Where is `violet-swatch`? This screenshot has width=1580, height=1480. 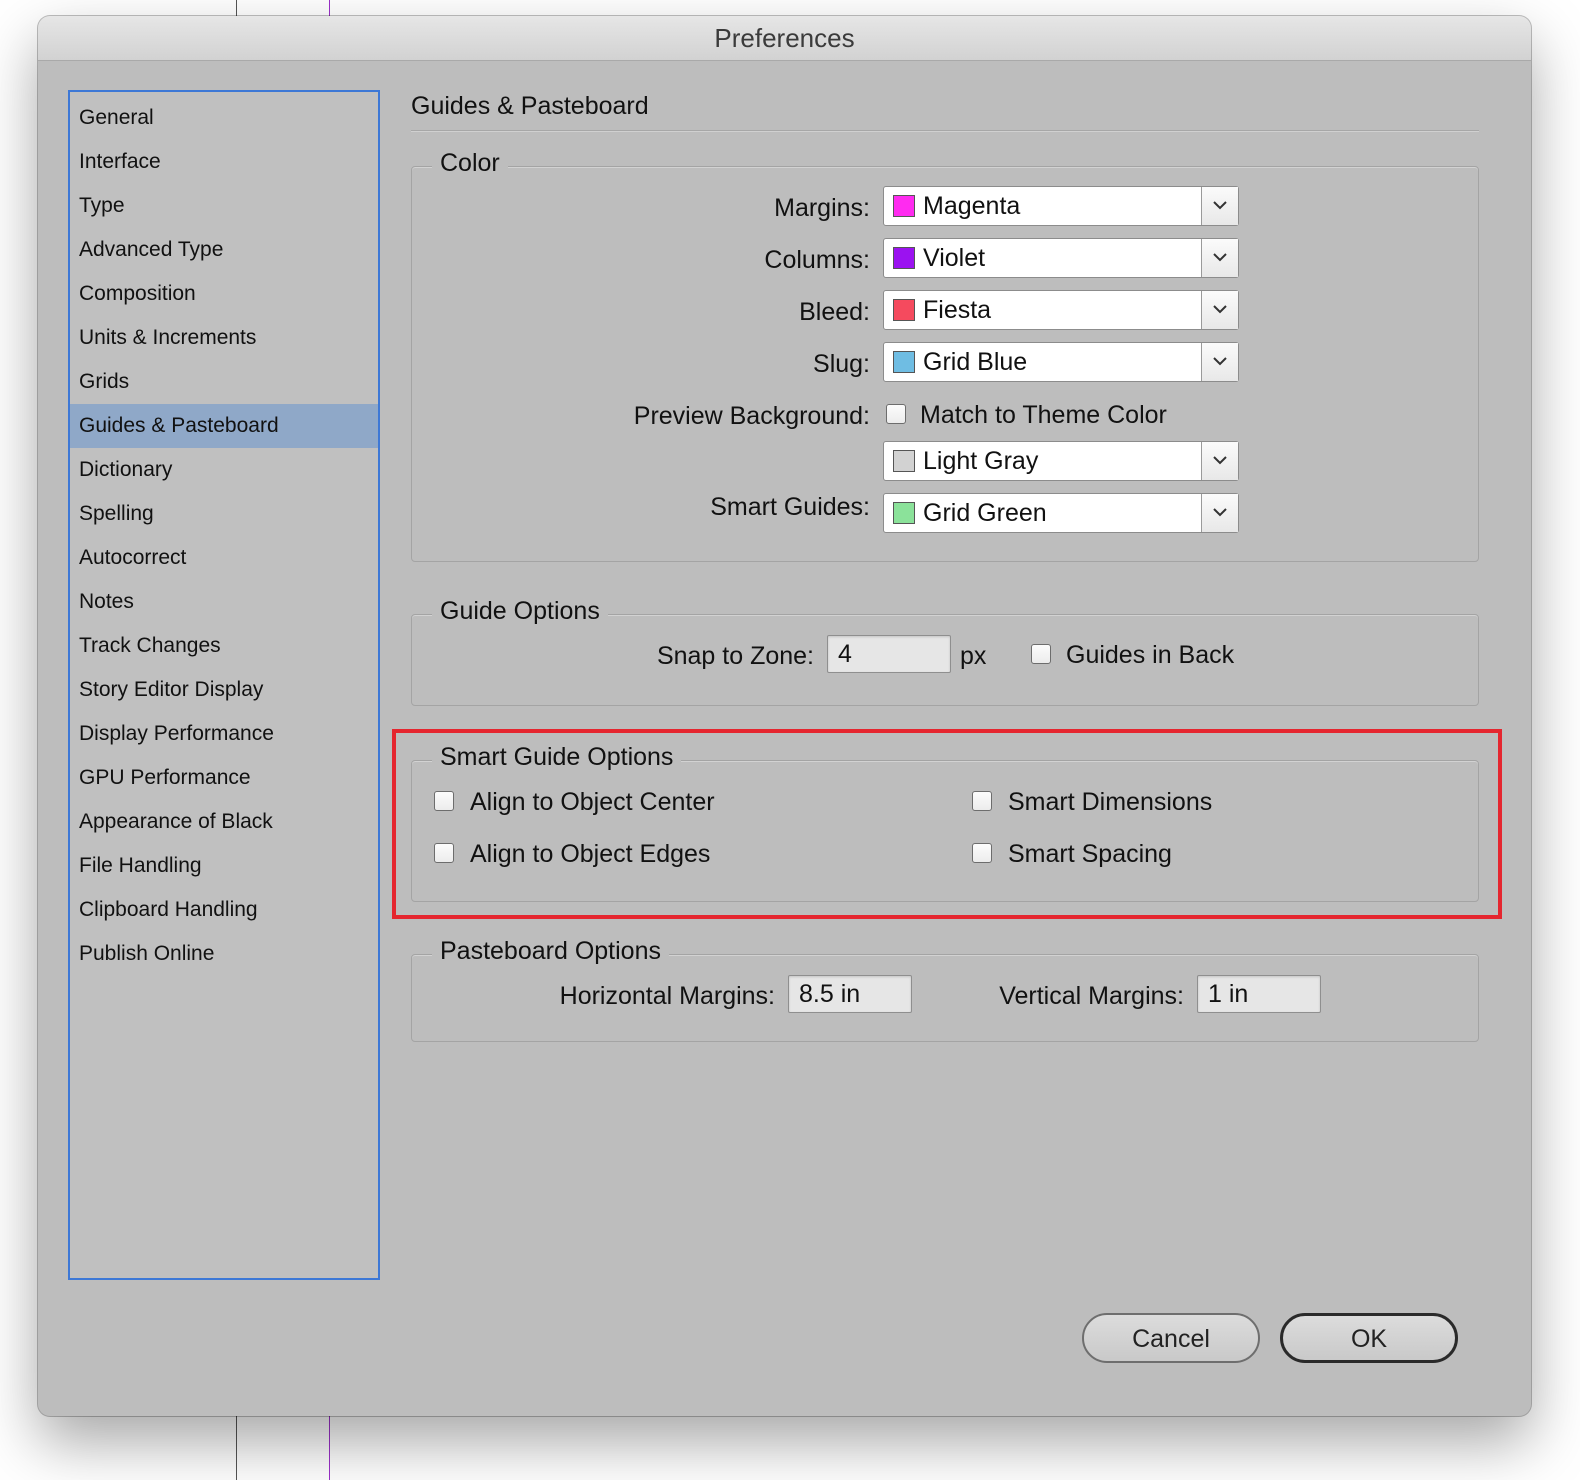 violet-swatch is located at coordinates (904, 258).